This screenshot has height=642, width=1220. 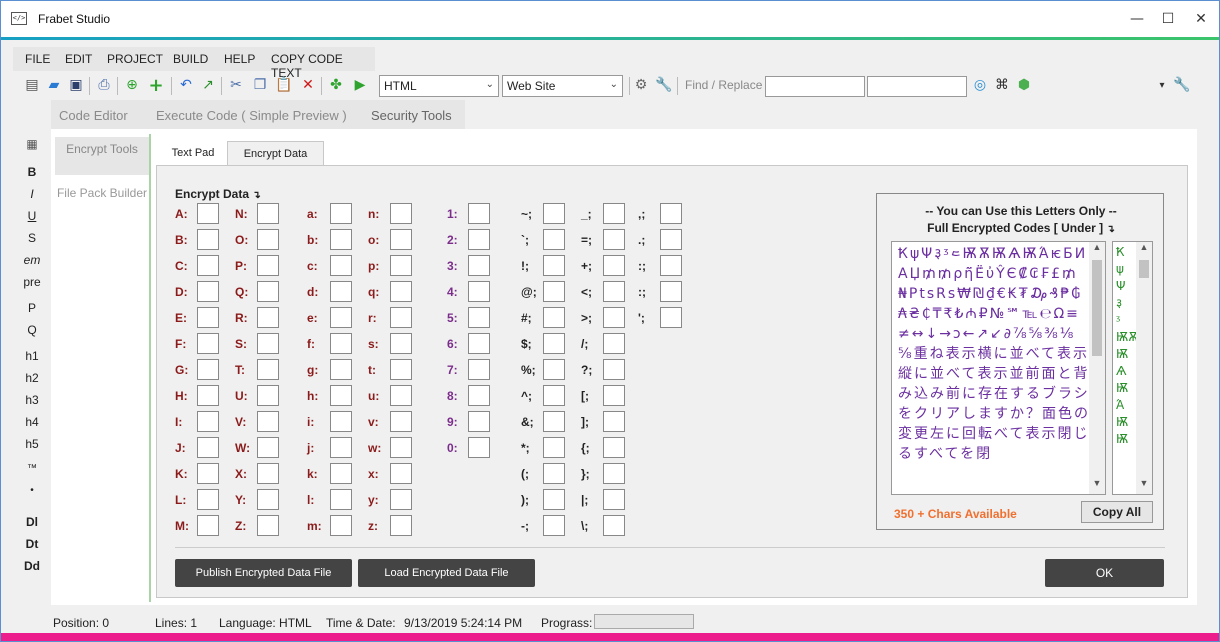 I want to click on side-item-file-pack-builder: File Pack Builder, so click(x=102, y=193).